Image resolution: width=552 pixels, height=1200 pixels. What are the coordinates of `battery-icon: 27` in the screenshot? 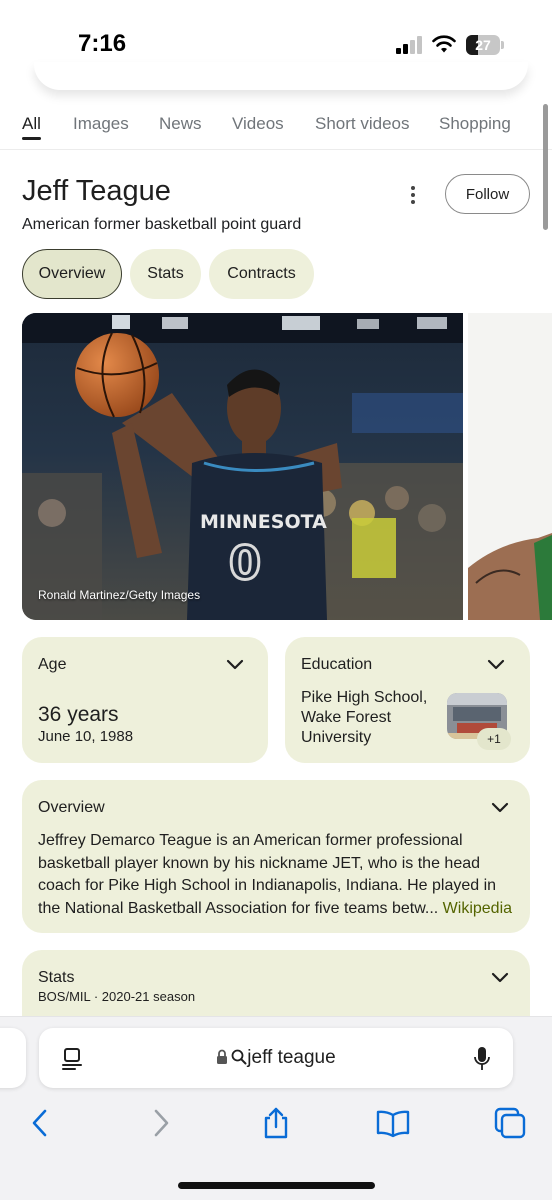 It's located at (485, 45).